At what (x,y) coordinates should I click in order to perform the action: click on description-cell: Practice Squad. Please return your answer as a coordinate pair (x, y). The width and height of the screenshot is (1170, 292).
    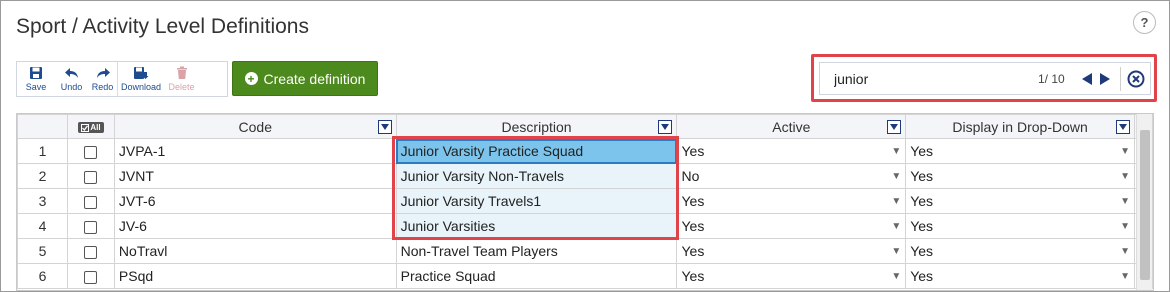
    Looking at the image, I should click on (536, 276).